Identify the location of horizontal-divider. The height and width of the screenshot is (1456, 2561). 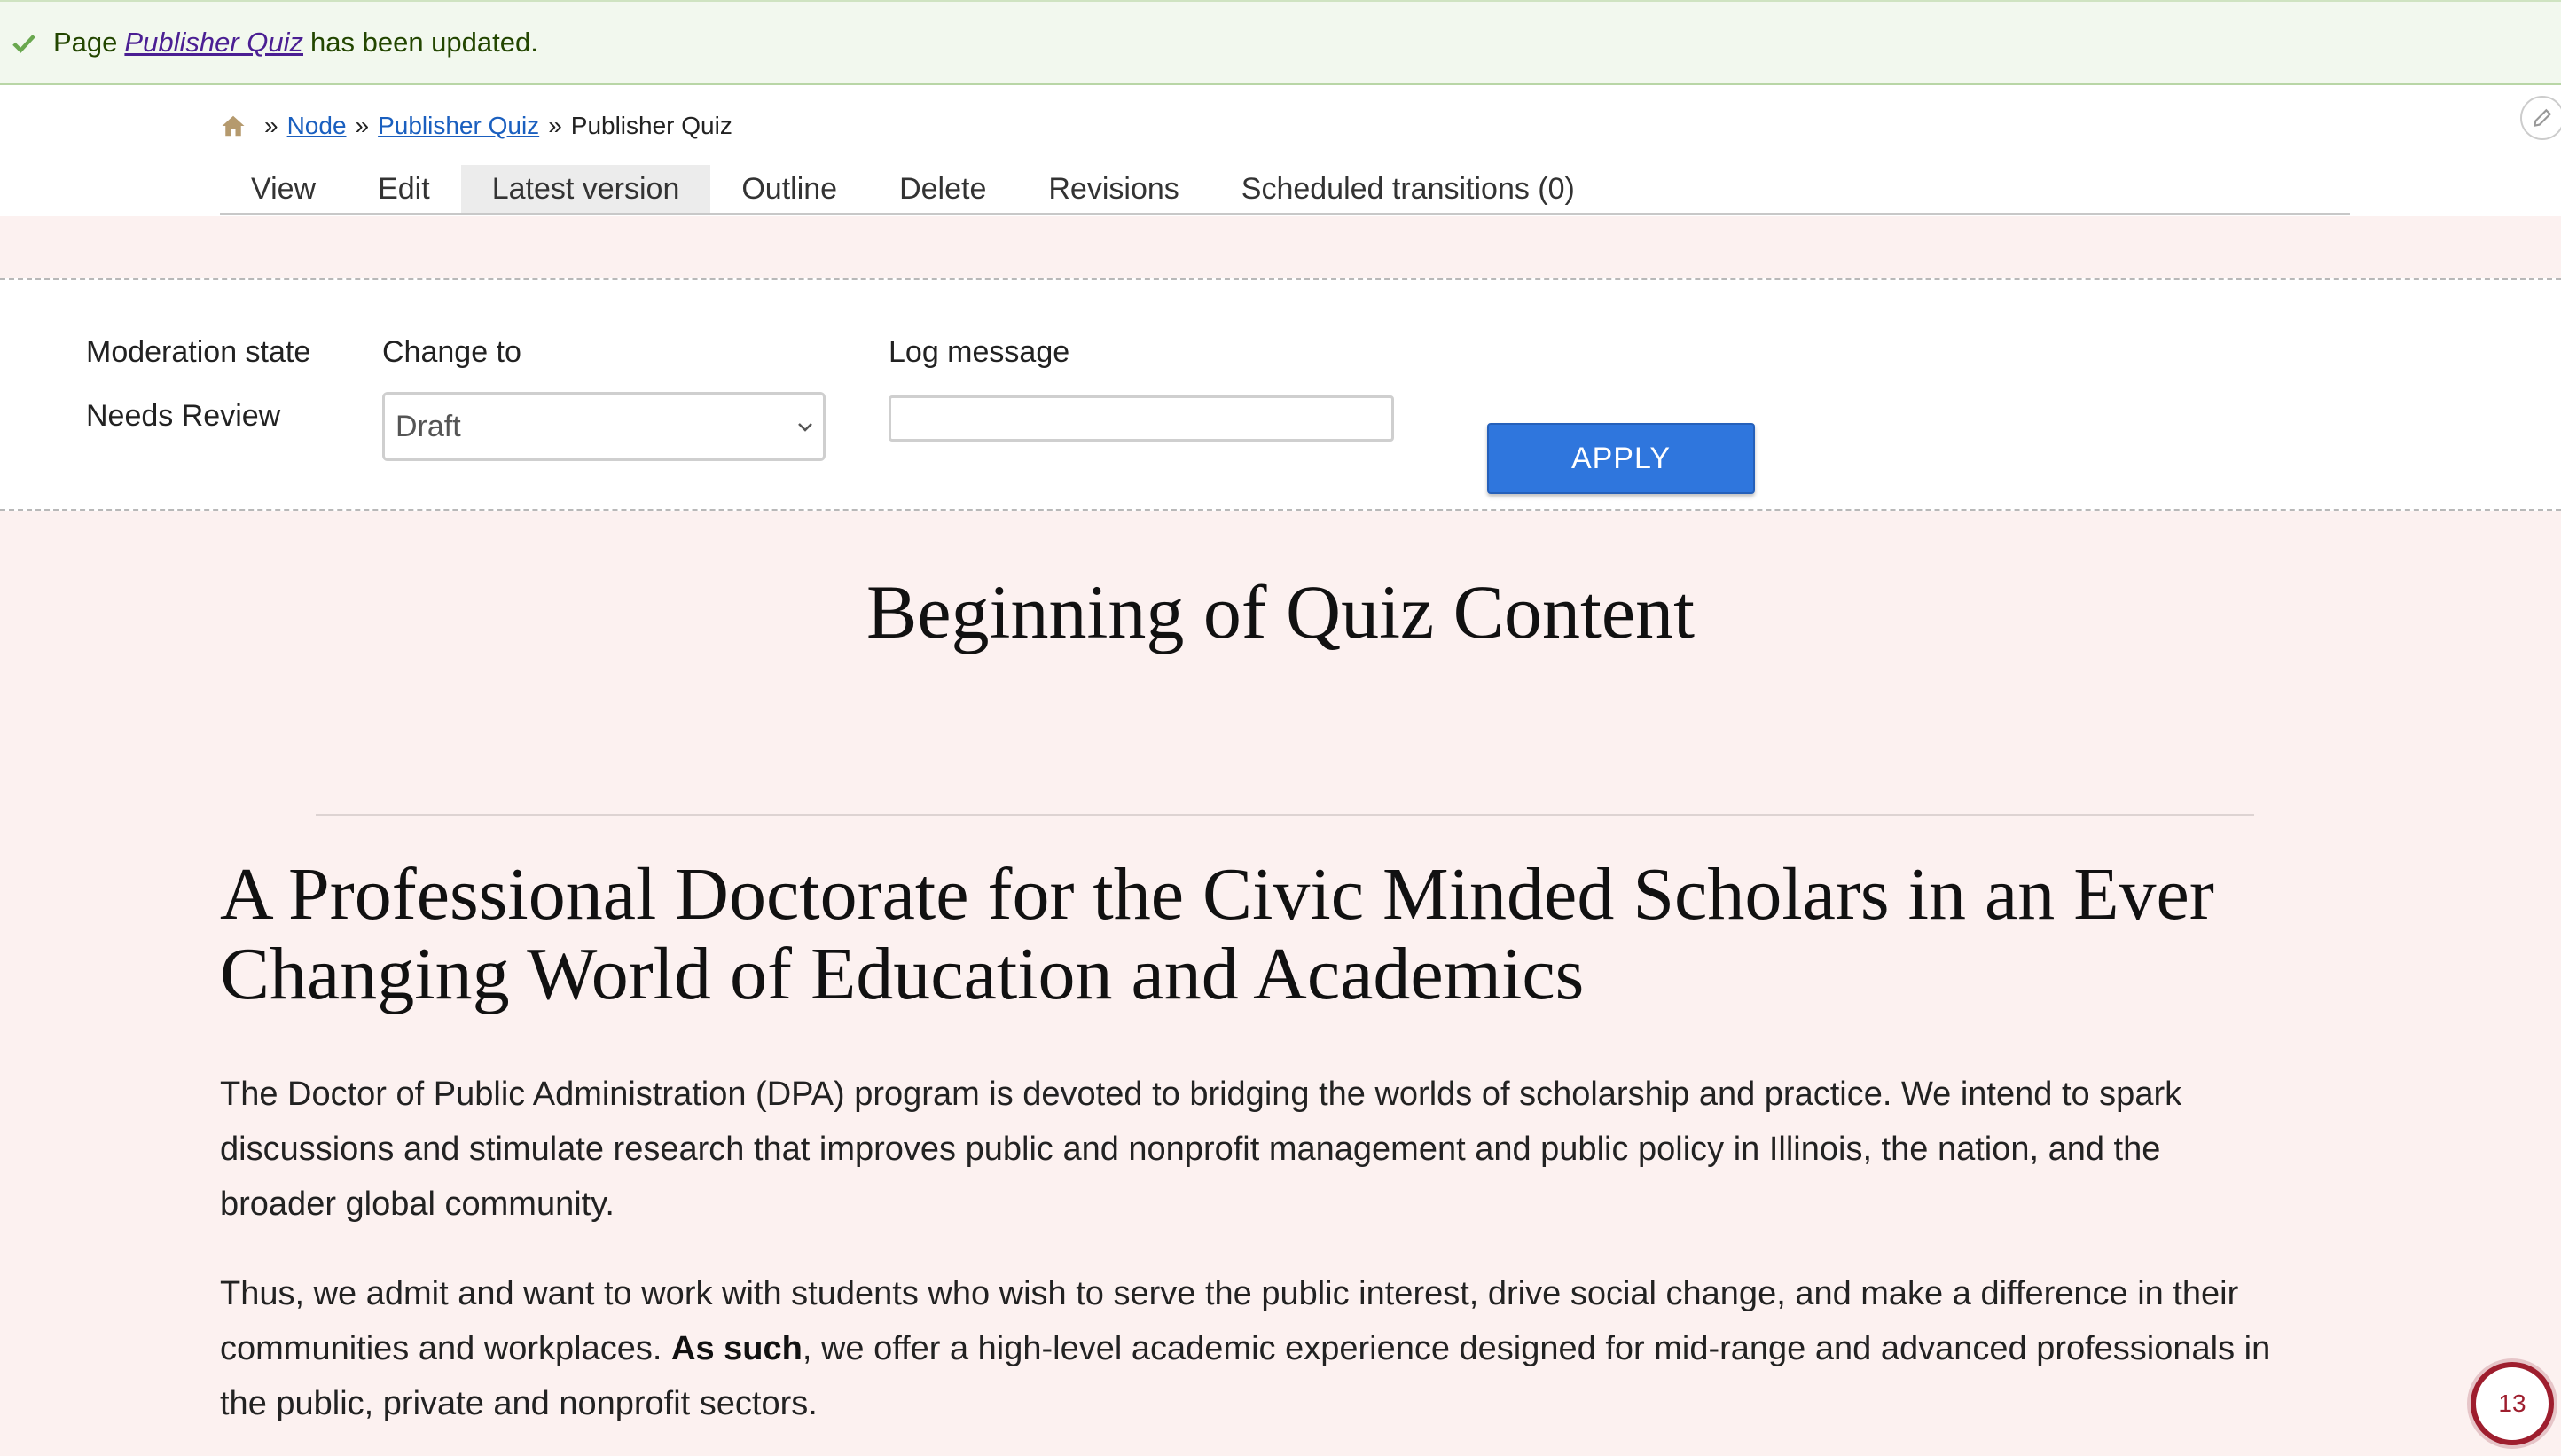
(1285, 815).